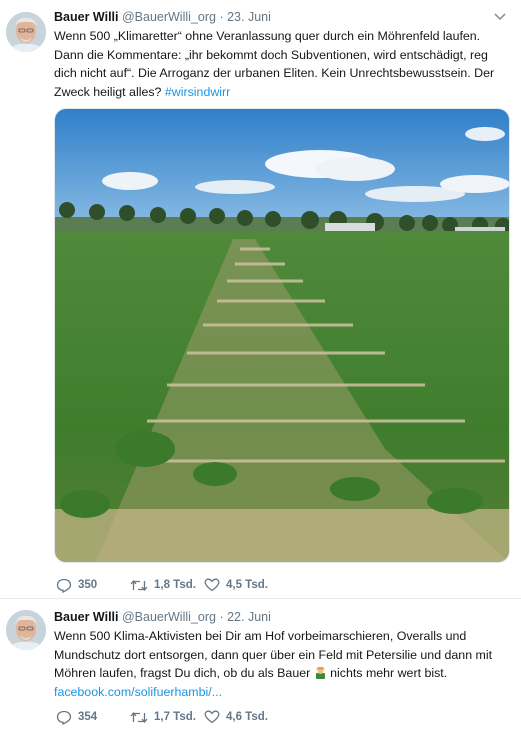 Image resolution: width=521 pixels, height=735 pixels. I want to click on reply-button: 350, so click(93, 585).